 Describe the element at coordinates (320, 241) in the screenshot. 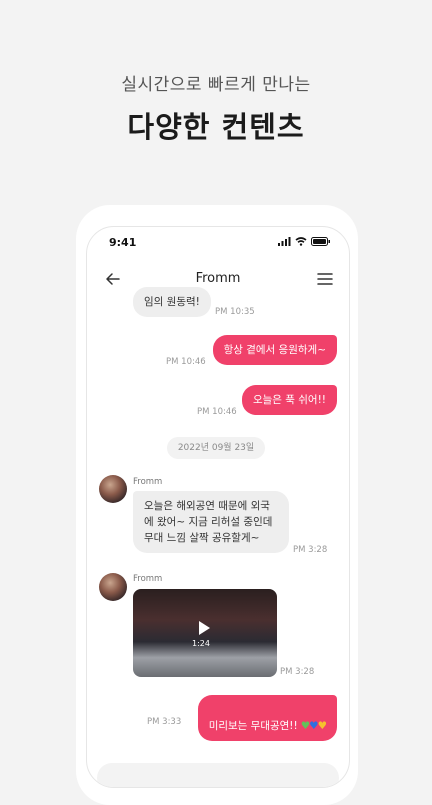

I see `battery-icon` at that location.